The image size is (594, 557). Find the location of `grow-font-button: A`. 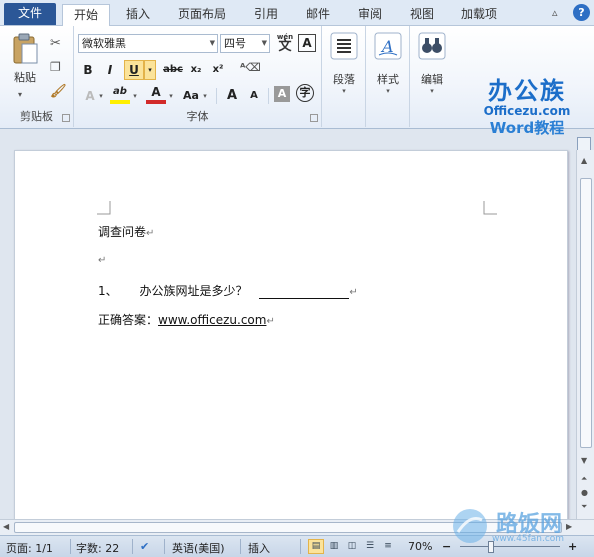

grow-font-button: A is located at coordinates (232, 96).